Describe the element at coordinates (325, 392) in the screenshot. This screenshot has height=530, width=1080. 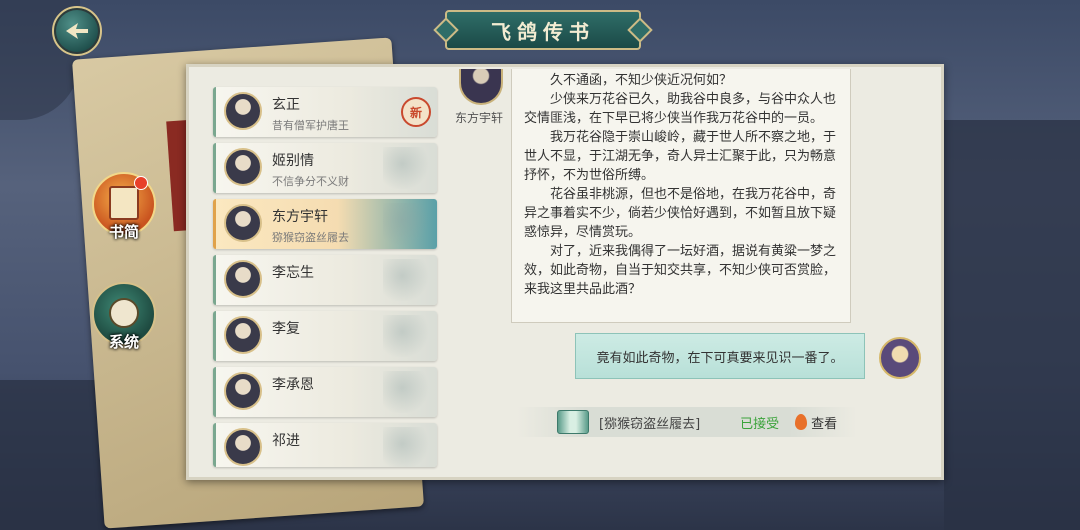
I see `contact-item: 李承恩` at that location.